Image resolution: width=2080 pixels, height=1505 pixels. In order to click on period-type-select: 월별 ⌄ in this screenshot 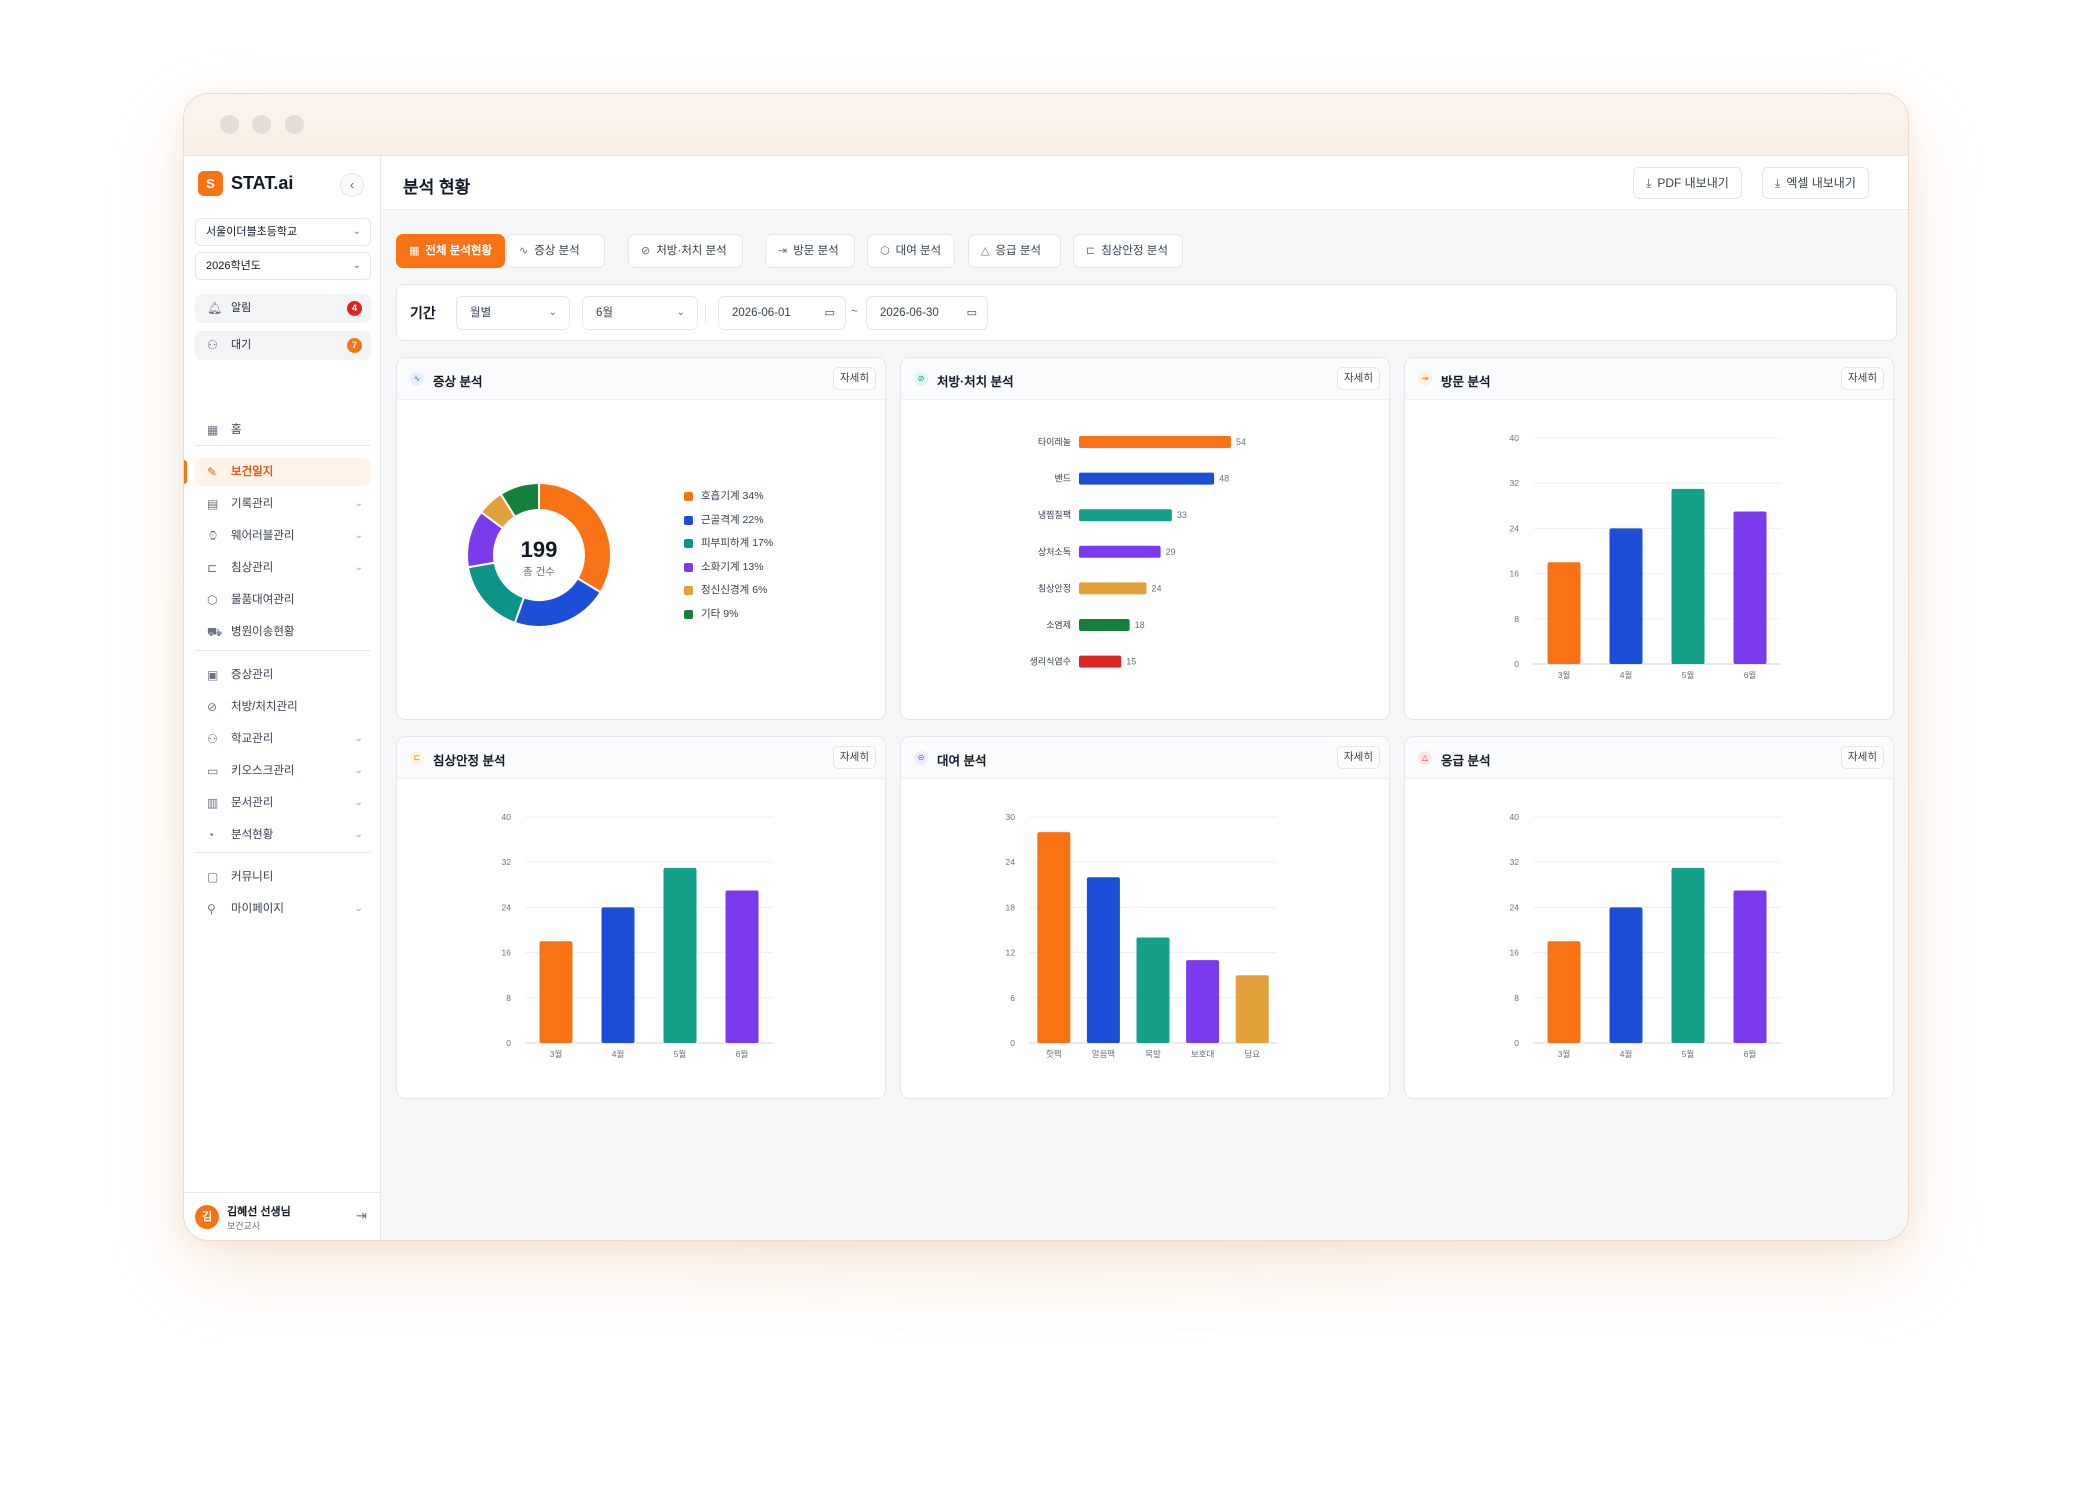, I will do `click(513, 313)`.